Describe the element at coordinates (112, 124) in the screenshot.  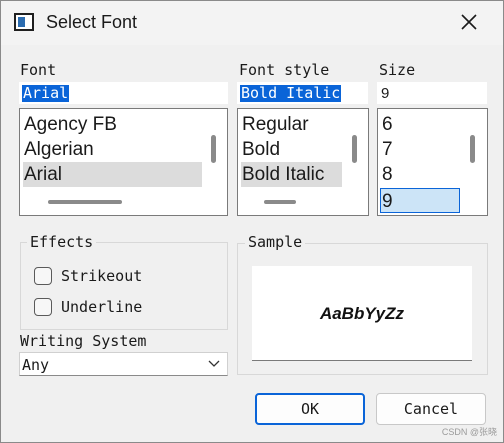
I see `list-item-agency-fb: Agency FB` at that location.